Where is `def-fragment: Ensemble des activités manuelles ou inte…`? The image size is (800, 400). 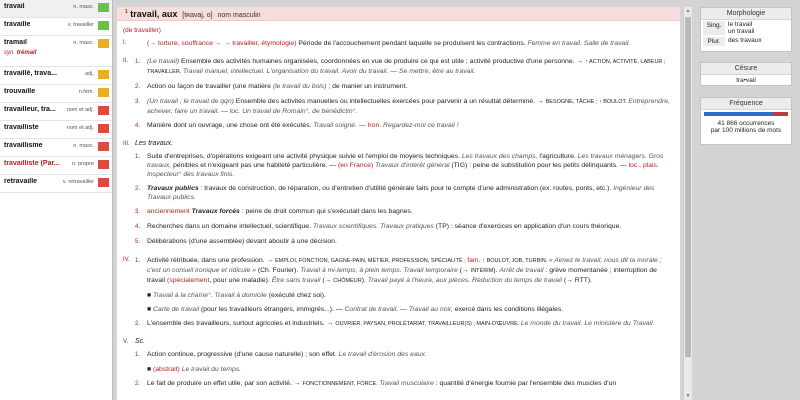
def-fragment: Ensemble des activités manuelles ou inte… is located at coordinates (390, 101).